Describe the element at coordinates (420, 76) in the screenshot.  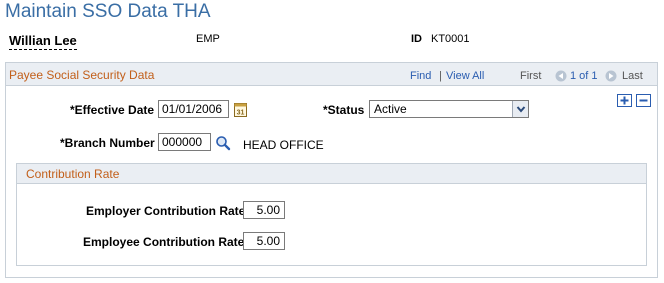
I see `find-link: Find` at that location.